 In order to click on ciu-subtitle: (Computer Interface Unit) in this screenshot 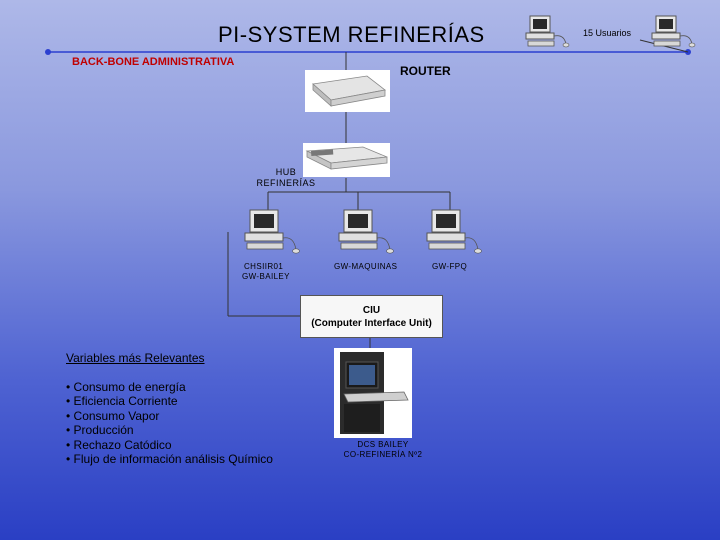, I will do `click(371, 323)`.